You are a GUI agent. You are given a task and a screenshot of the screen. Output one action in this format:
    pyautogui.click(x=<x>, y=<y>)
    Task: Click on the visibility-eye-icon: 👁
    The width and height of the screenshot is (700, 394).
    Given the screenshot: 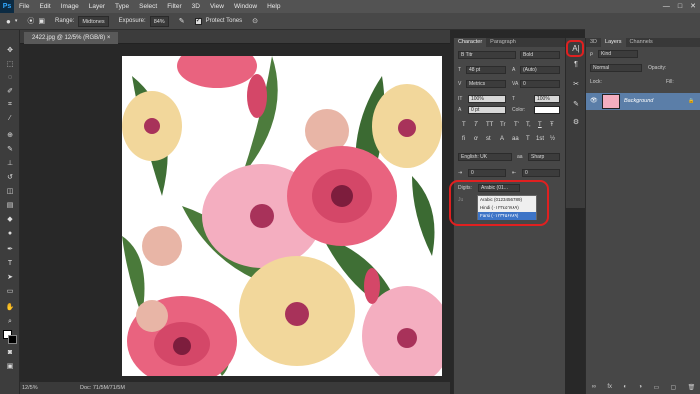 What is the action you would take?
    pyautogui.click(x=594, y=100)
    